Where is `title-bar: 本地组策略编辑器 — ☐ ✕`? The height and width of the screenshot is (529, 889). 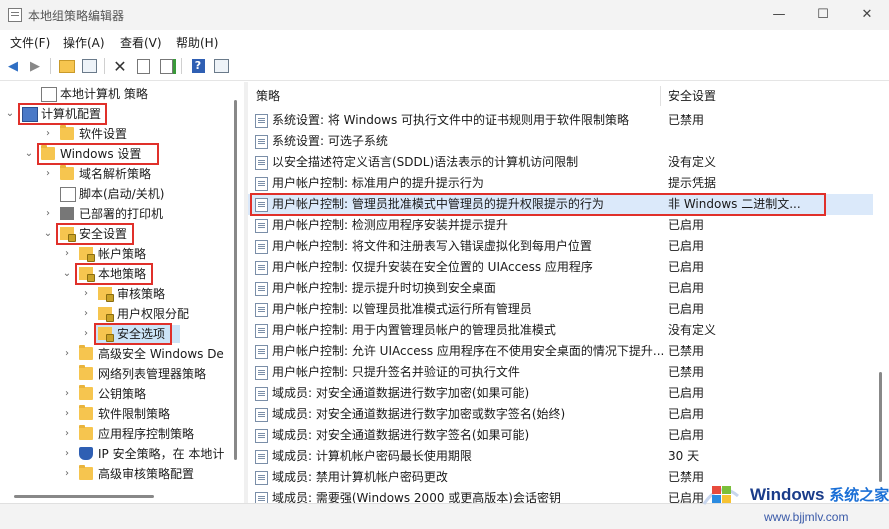 title-bar: 本地组策略编辑器 — ☐ ✕ is located at coordinates (444, 15).